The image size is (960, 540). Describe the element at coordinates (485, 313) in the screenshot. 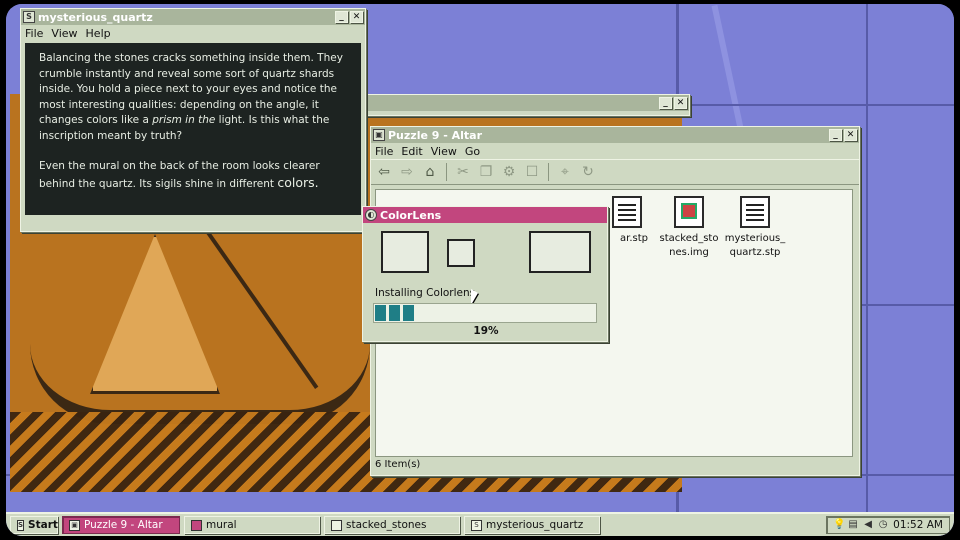

I see `progress-bar` at that location.